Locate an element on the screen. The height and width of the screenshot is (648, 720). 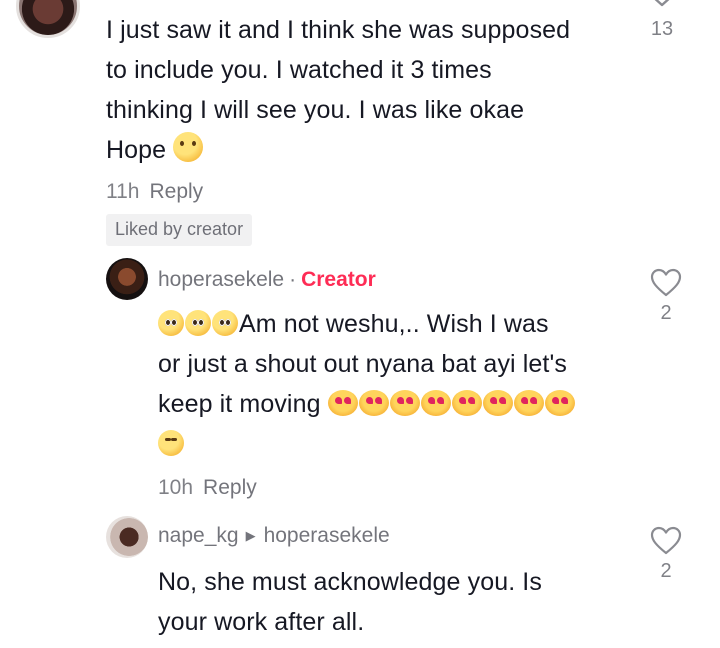
reply-time: 10h is located at coordinates (176, 487).